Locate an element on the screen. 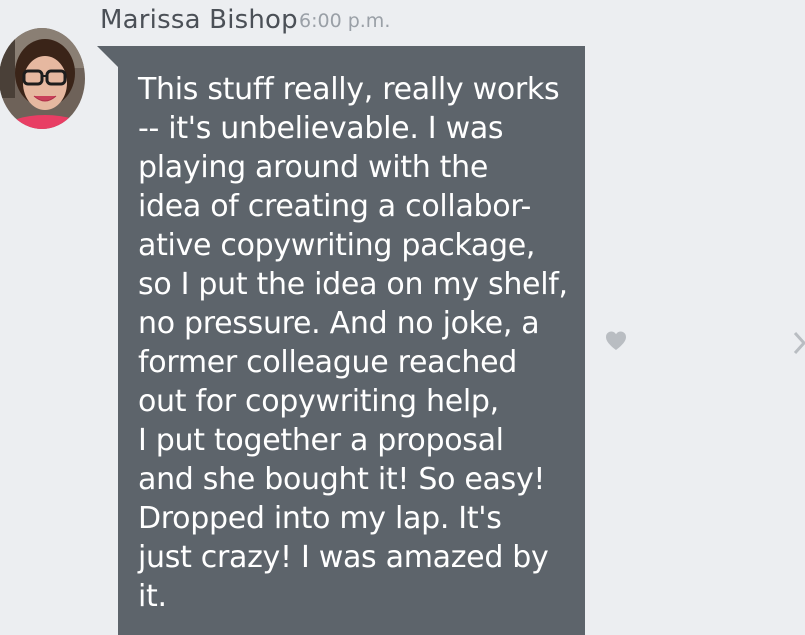 The width and height of the screenshot is (805, 635). message-timestamp: 6:00 p.m. is located at coordinates (345, 21).